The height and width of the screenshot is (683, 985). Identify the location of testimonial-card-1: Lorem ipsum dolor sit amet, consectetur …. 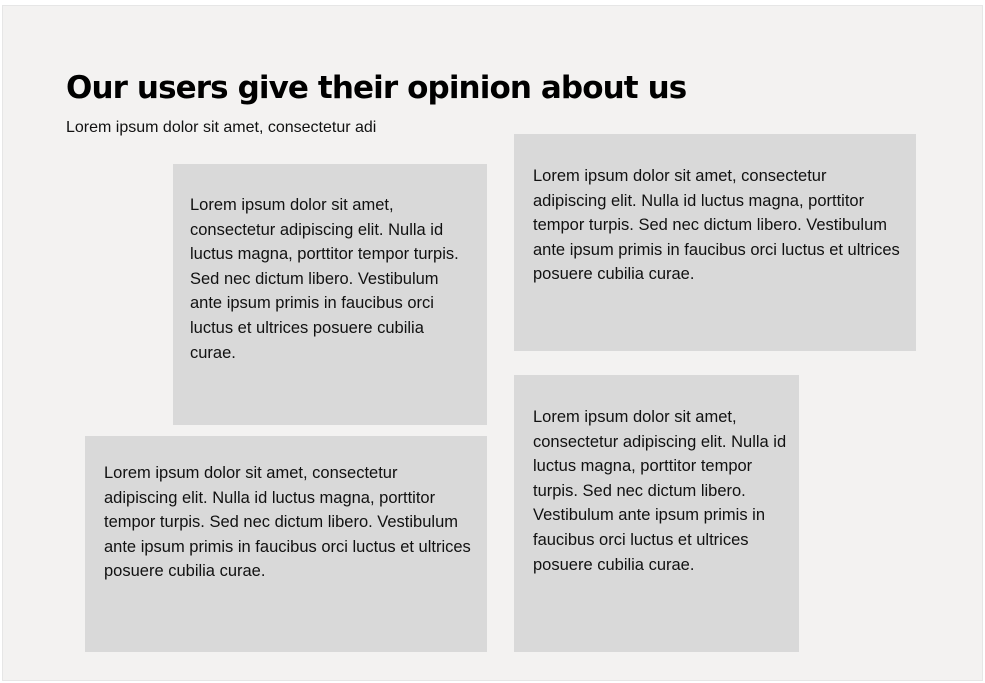
(330, 294).